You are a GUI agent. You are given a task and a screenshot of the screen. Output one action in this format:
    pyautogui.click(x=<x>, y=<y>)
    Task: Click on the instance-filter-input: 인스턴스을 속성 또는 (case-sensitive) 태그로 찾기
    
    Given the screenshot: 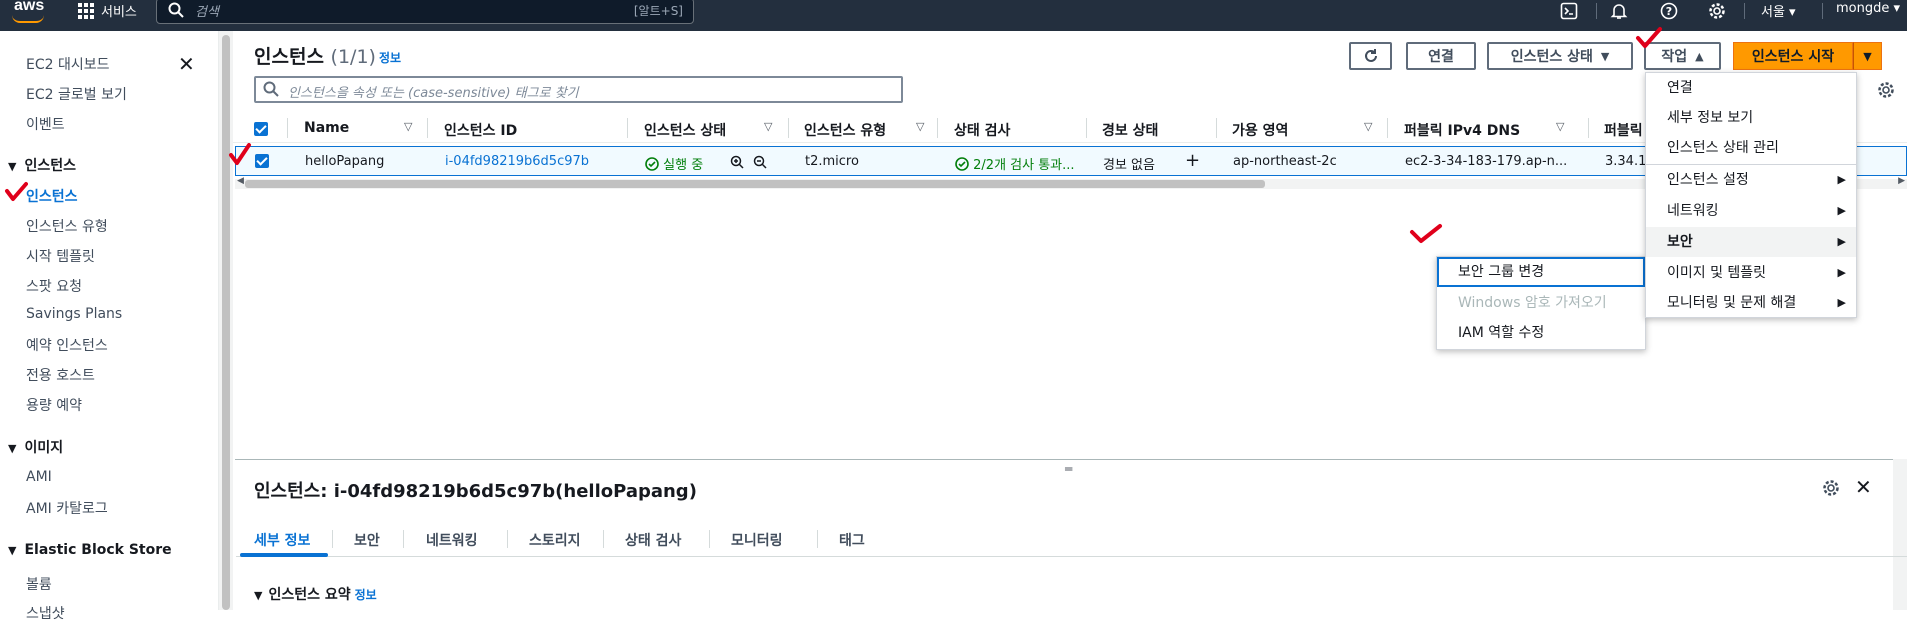 What is the action you would take?
    pyautogui.click(x=578, y=89)
    